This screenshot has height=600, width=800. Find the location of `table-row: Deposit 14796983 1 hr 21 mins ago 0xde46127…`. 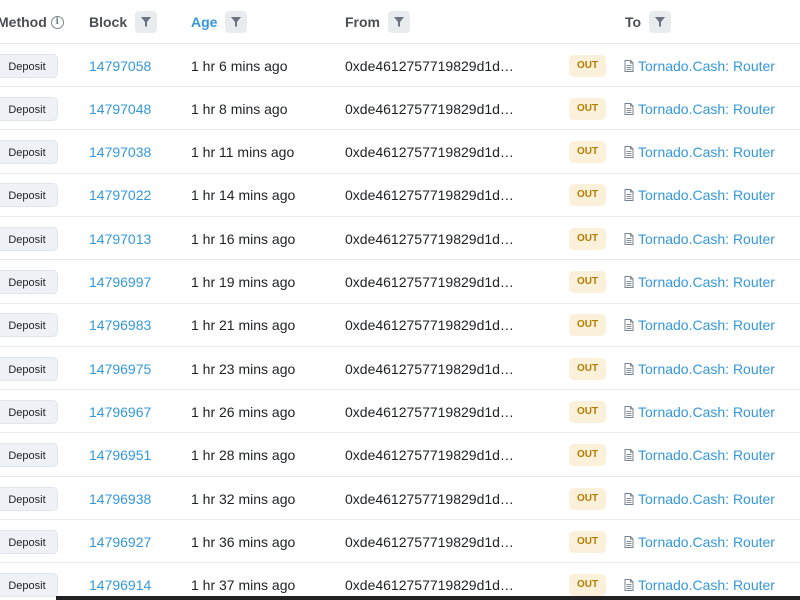

table-row: Deposit 14796983 1 hr 21 mins ago 0xde46127… is located at coordinates (400, 325).